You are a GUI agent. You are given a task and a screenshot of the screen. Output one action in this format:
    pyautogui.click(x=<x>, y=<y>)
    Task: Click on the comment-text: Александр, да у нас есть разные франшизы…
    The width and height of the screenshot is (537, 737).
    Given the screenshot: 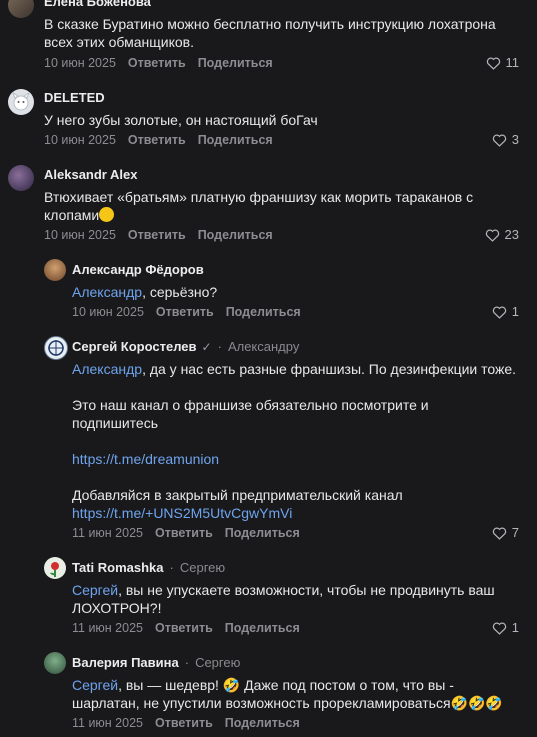 What is the action you would take?
    pyautogui.click(x=294, y=369)
    